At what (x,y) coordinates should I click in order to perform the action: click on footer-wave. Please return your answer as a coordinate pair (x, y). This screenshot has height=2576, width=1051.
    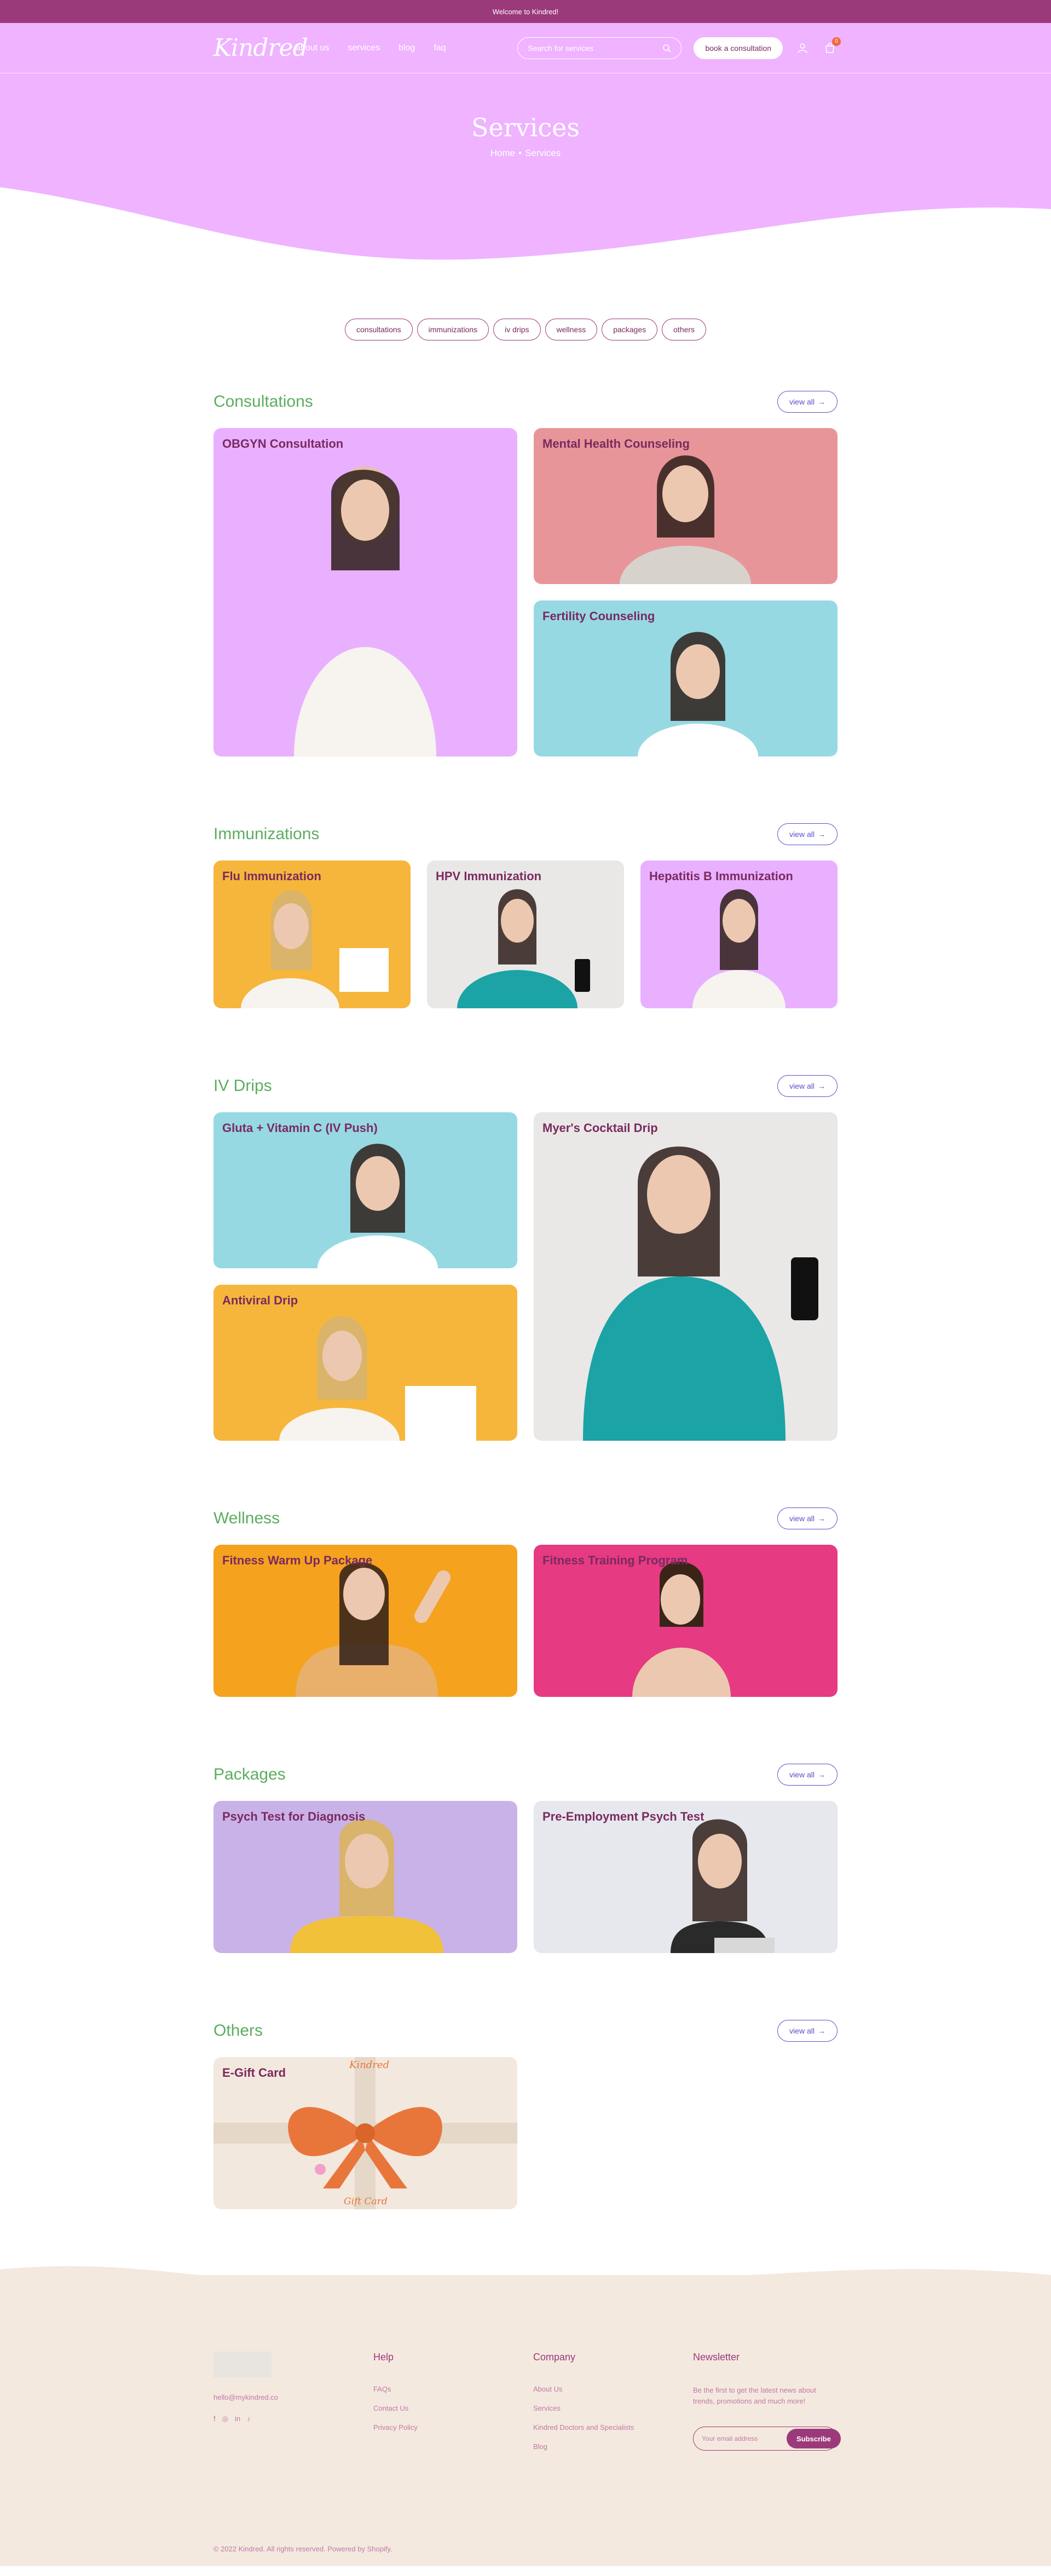
    Looking at the image, I should click on (525, 2287).